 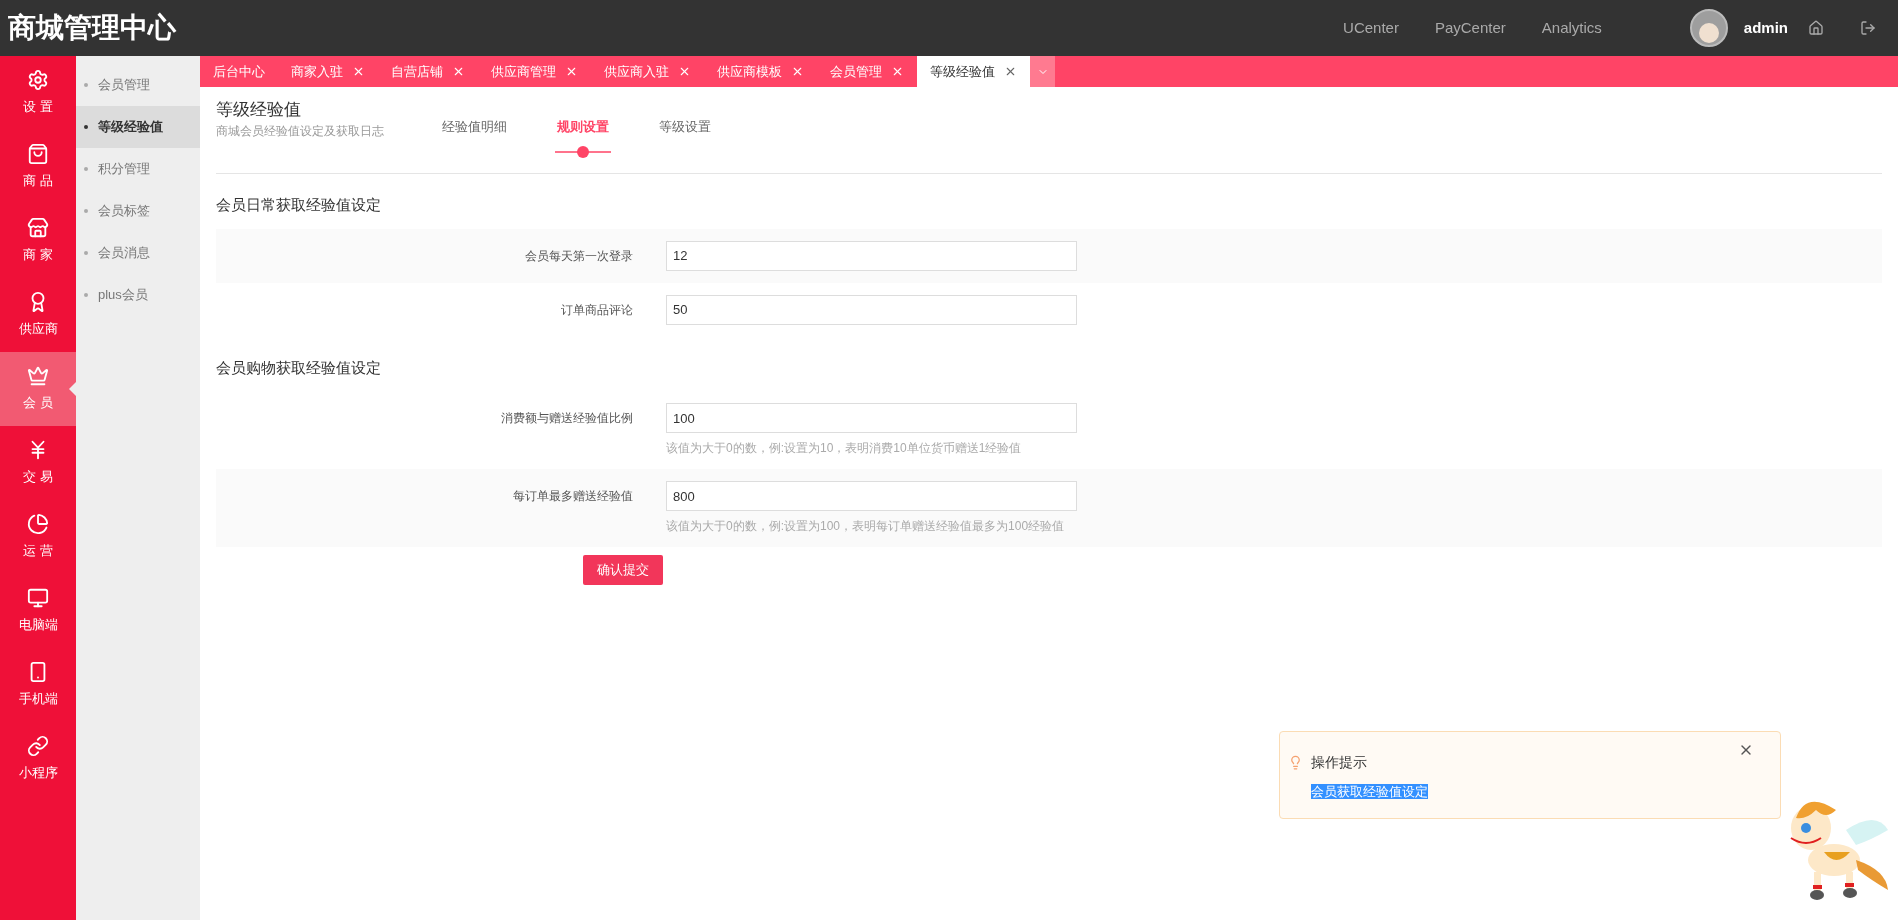 I want to click on sidebar-item: 电脑端, so click(x=38, y=611).